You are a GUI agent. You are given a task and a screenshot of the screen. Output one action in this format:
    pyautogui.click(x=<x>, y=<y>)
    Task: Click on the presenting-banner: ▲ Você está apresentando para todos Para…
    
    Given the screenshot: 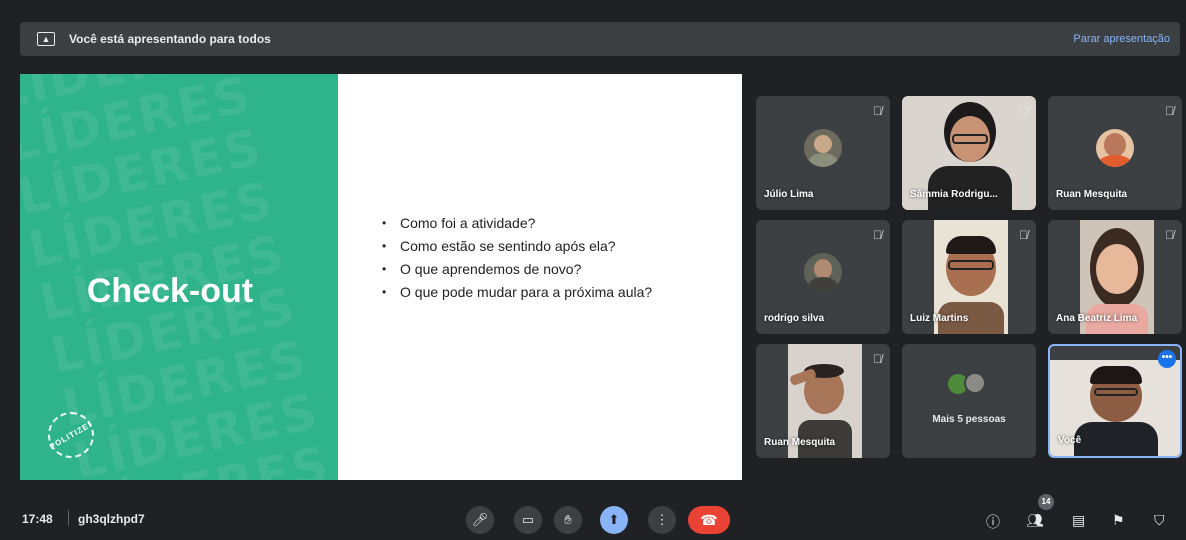 What is the action you would take?
    pyautogui.click(x=600, y=39)
    